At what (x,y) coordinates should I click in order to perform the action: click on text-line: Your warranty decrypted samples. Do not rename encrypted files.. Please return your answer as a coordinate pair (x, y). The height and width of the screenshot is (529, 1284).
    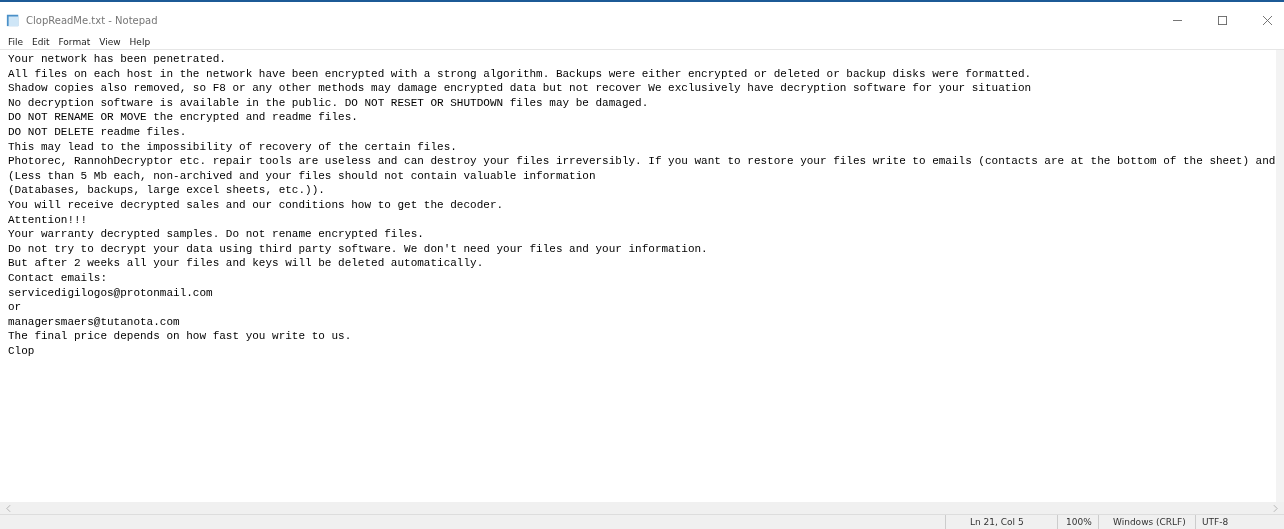
    Looking at the image, I should click on (216, 234).